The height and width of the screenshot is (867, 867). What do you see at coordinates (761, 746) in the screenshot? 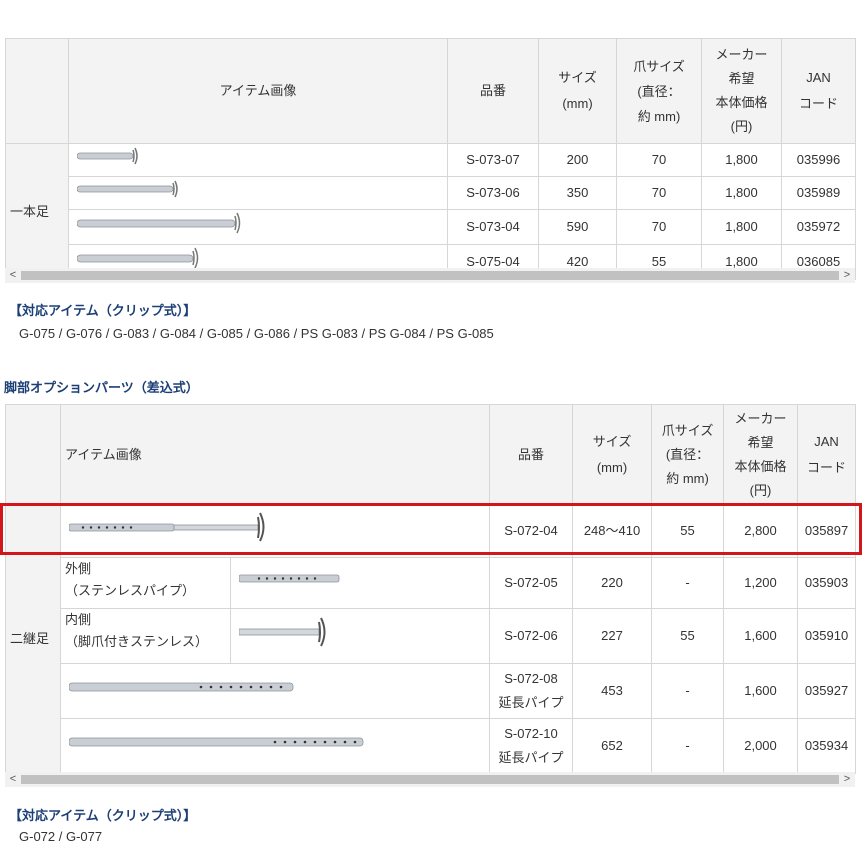
I see `cell-price: 2,000` at bounding box center [761, 746].